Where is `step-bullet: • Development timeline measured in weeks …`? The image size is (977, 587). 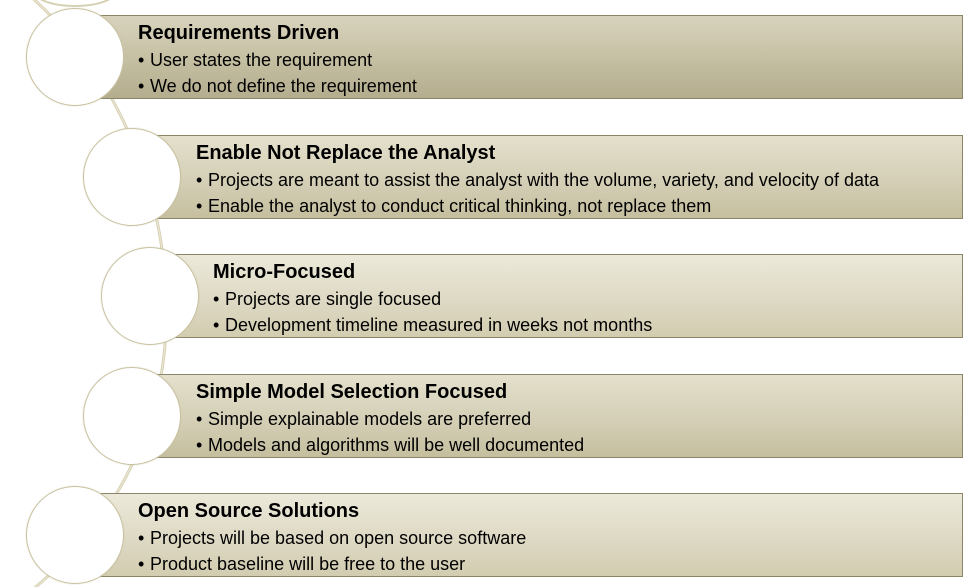
step-bullet: • Development timeline measured in weeks … is located at coordinates (432, 325).